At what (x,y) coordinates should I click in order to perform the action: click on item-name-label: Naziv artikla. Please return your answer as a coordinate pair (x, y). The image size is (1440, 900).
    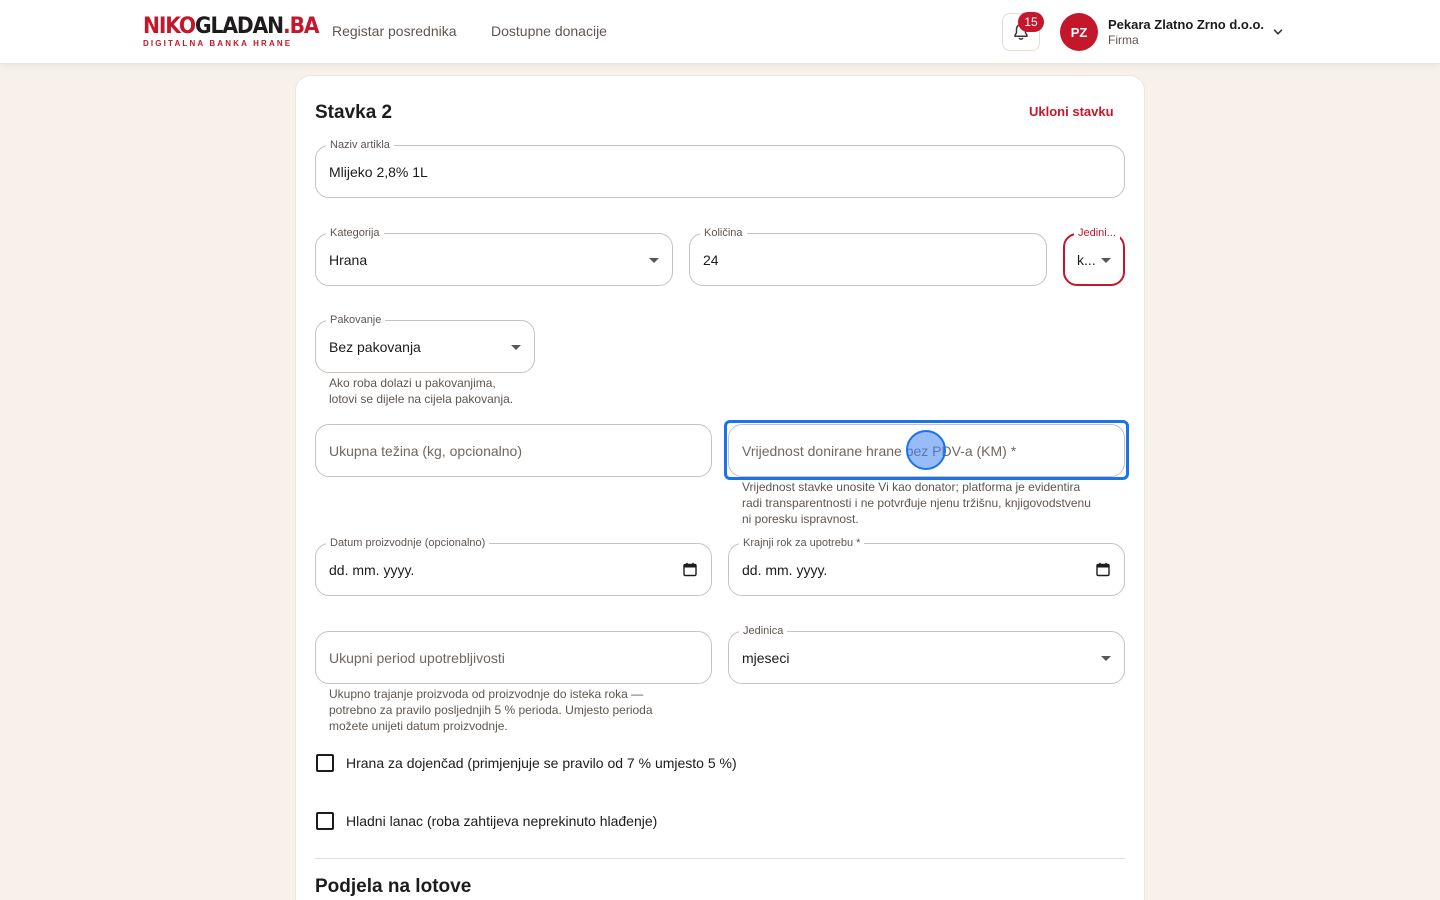
    Looking at the image, I should click on (360, 145).